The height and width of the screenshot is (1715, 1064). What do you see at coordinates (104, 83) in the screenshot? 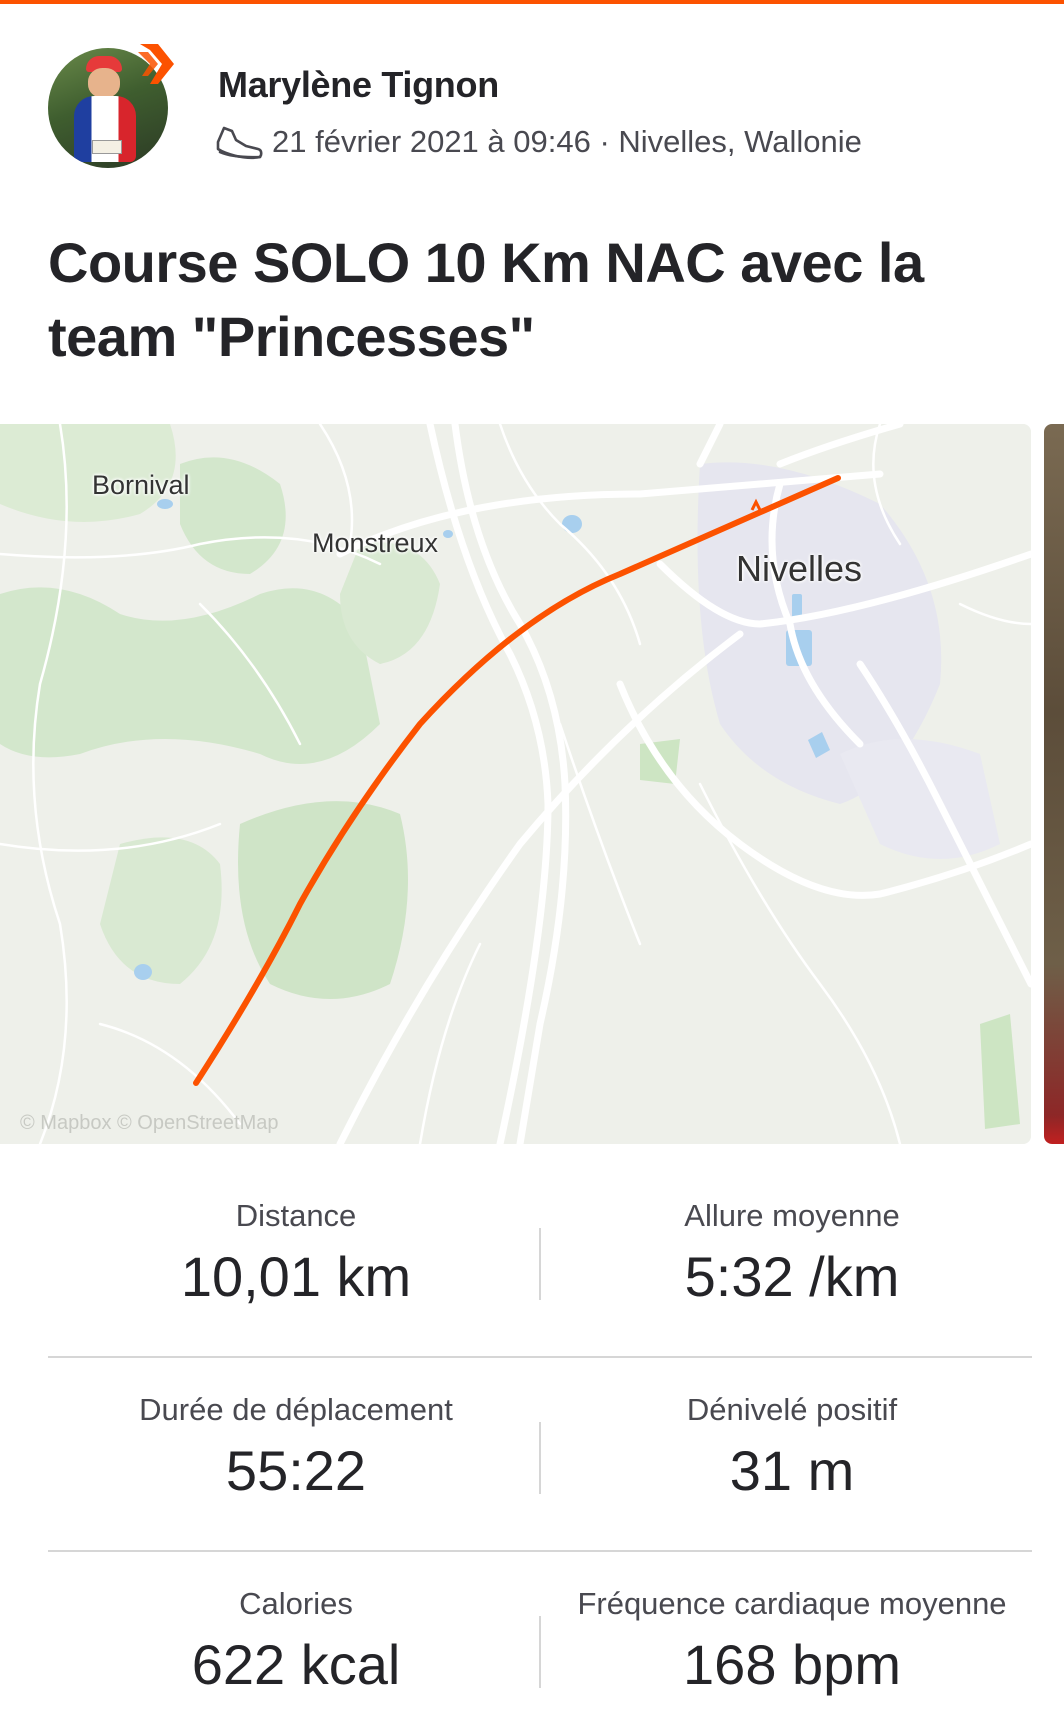
I see `avatar-face` at bounding box center [104, 83].